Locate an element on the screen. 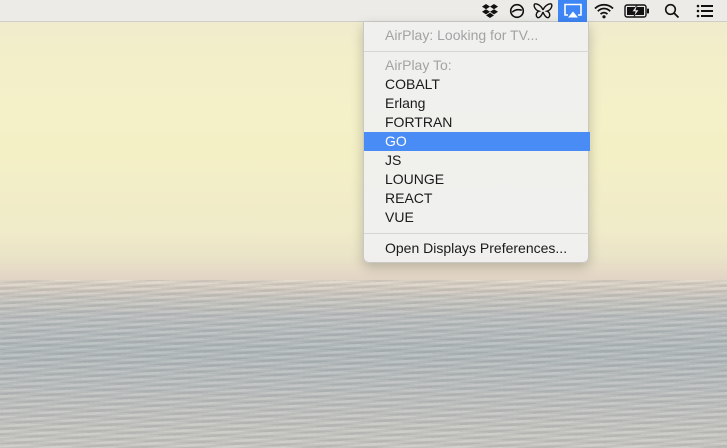 Image resolution: width=727 pixels, height=448 pixels. battery-charging-icon is located at coordinates (637, 11).